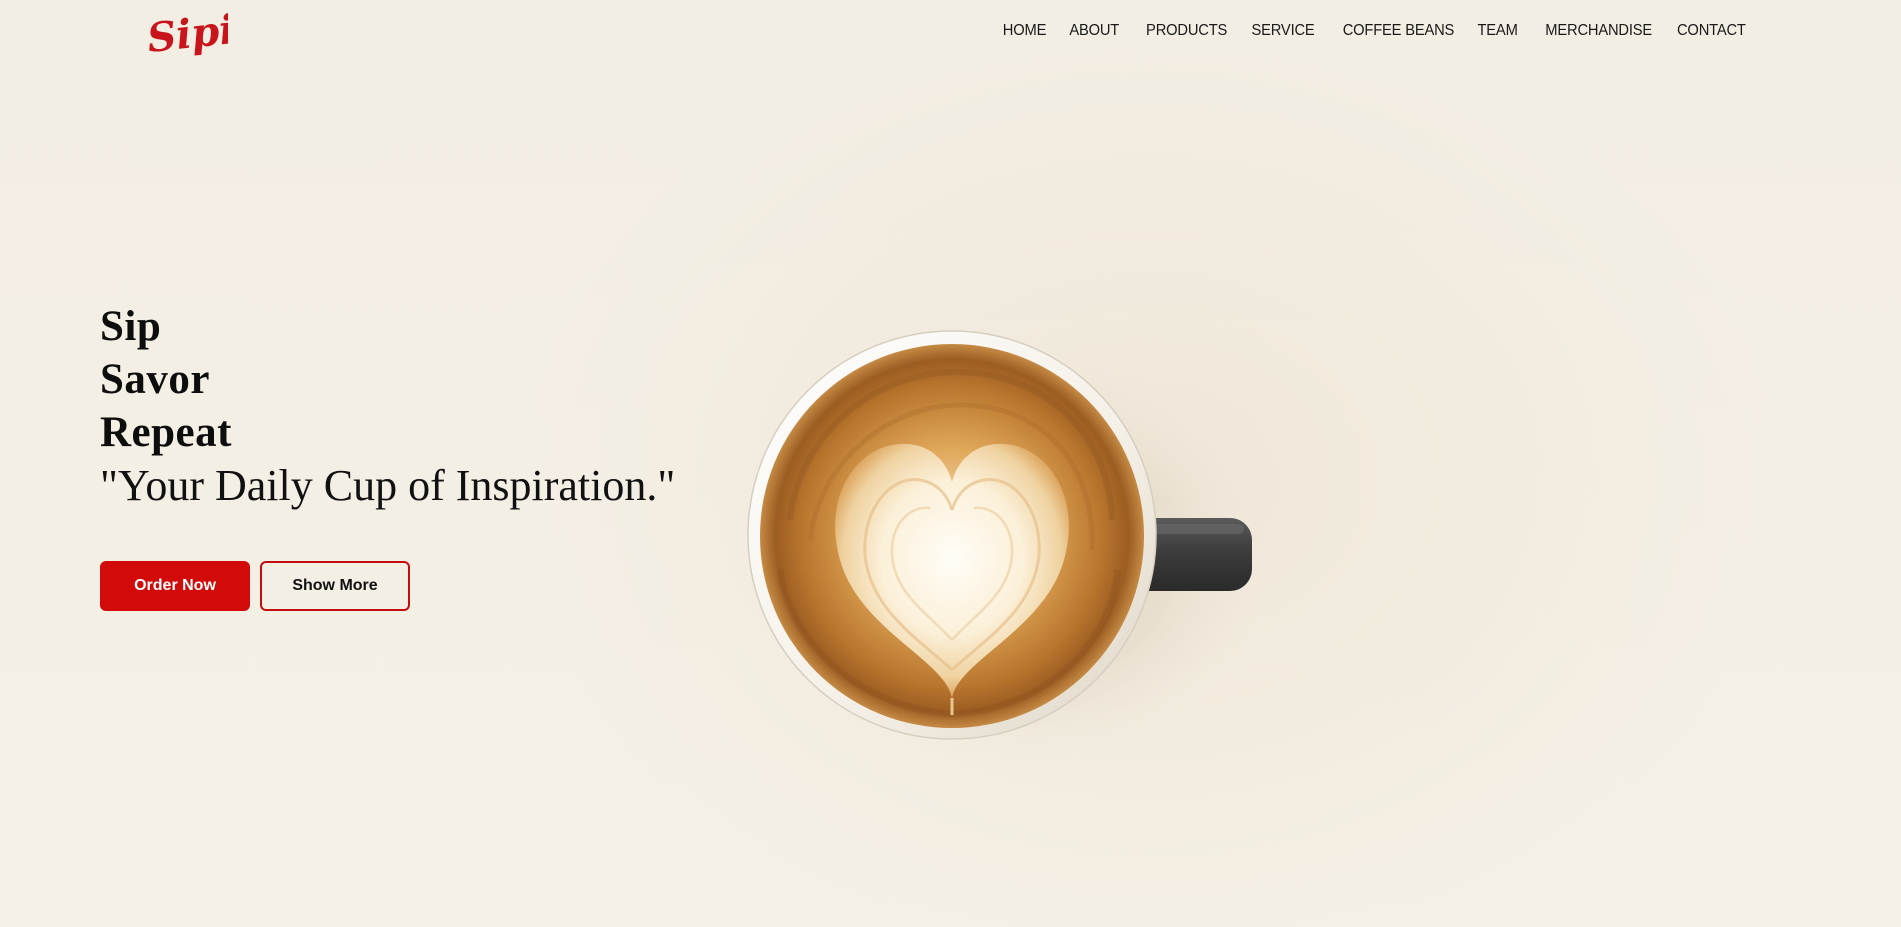 Image resolution: width=1901 pixels, height=927 pixels. What do you see at coordinates (1186, 31) in the screenshot?
I see `nav-item-products: PRODUCTS` at bounding box center [1186, 31].